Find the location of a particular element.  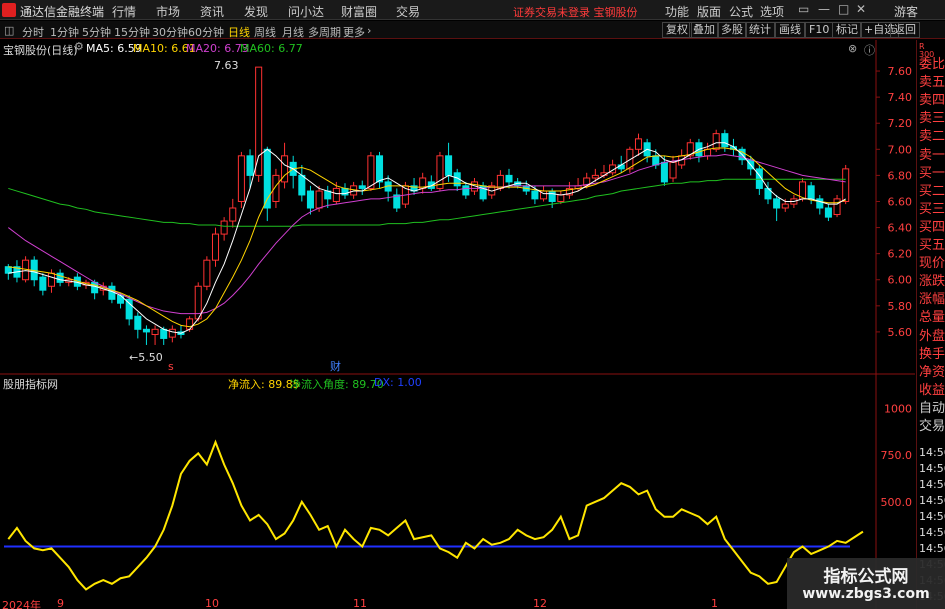

side-item-label: 卖二 is located at coordinates (932, 137).